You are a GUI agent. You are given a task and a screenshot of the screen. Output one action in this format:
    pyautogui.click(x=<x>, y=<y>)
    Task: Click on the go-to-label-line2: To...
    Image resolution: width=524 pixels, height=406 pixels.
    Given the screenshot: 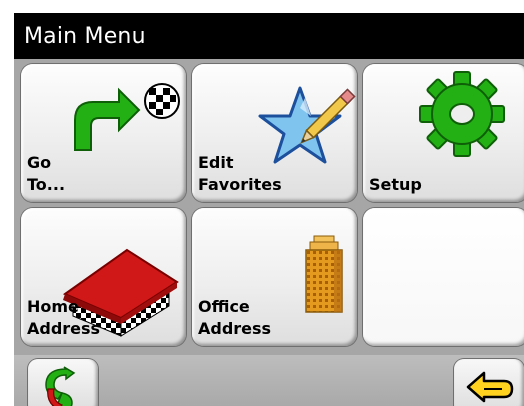 What is the action you would take?
    pyautogui.click(x=46, y=184)
    